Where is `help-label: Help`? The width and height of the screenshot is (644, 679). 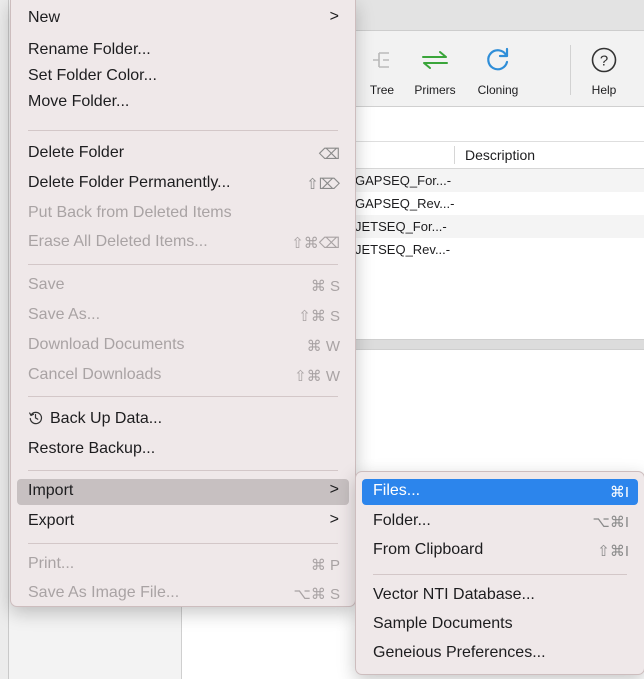
help-label: Help is located at coordinates (604, 90).